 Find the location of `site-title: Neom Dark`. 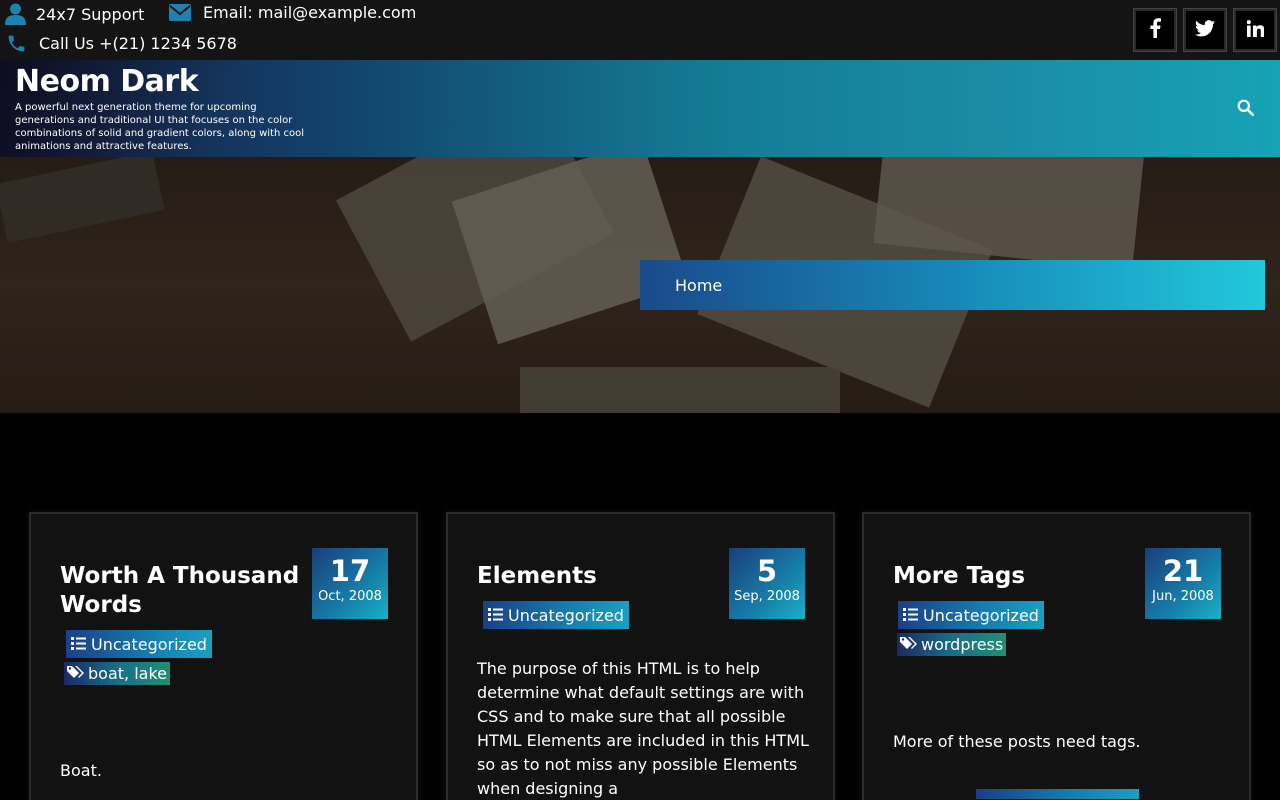

site-title: Neom Dark is located at coordinates (107, 81).